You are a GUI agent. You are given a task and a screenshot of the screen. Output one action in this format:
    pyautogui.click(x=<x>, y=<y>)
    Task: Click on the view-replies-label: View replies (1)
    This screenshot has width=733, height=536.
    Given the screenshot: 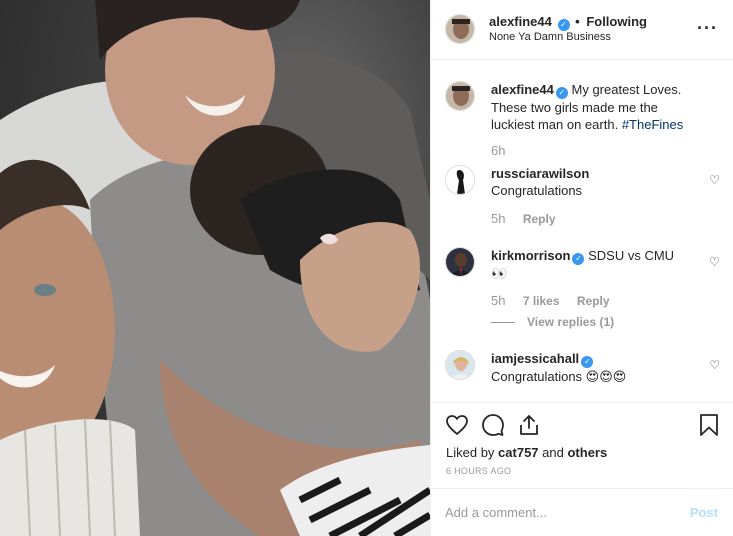 What is the action you would take?
    pyautogui.click(x=571, y=322)
    